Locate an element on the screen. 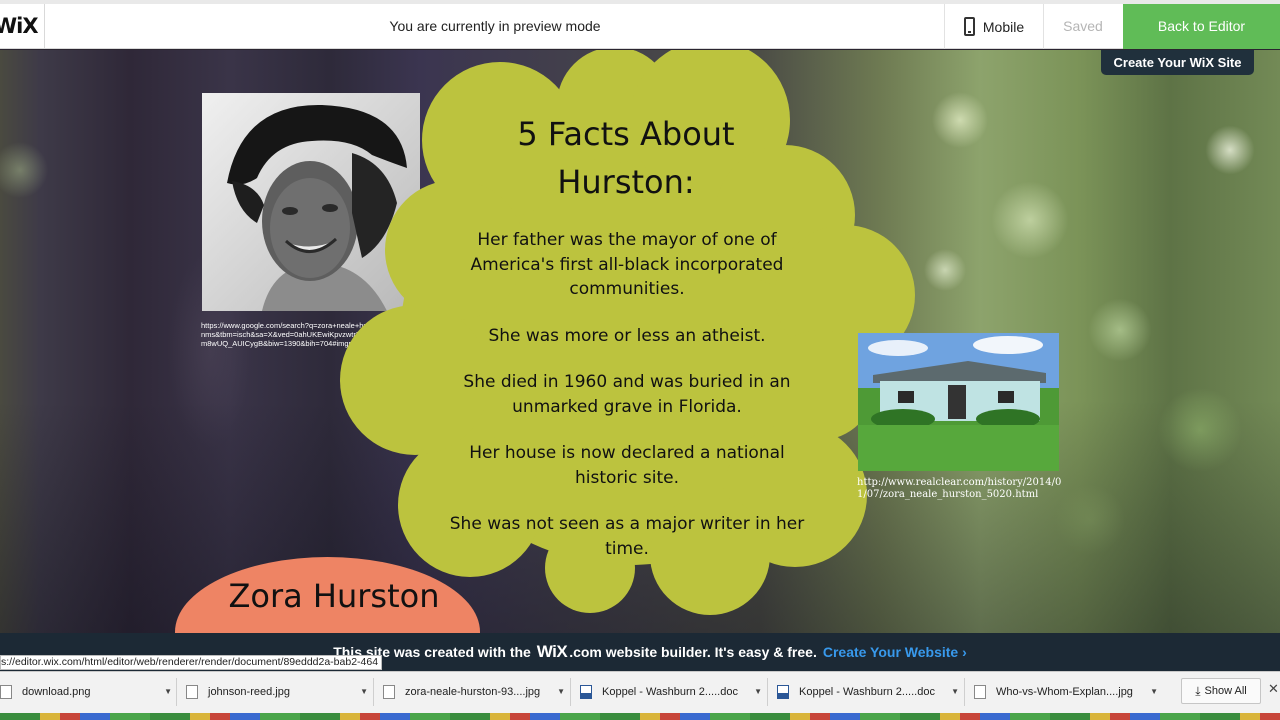  show-all-label: Show All is located at coordinates (1225, 691).